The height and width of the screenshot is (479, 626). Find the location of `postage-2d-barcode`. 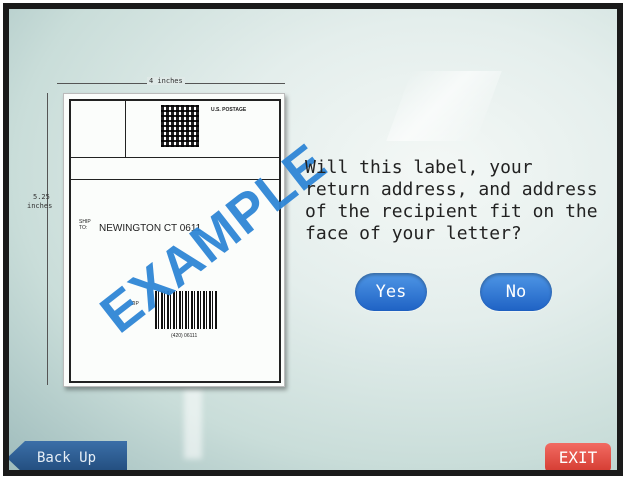

postage-2d-barcode is located at coordinates (180, 126).